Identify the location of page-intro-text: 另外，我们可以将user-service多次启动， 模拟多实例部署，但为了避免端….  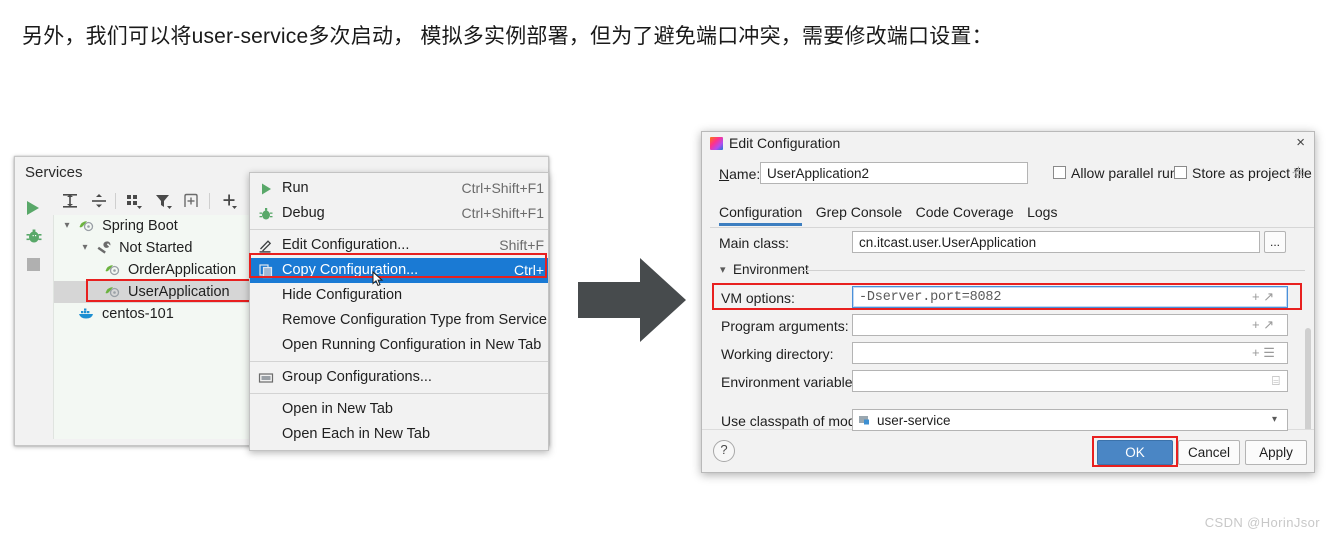
(507, 36).